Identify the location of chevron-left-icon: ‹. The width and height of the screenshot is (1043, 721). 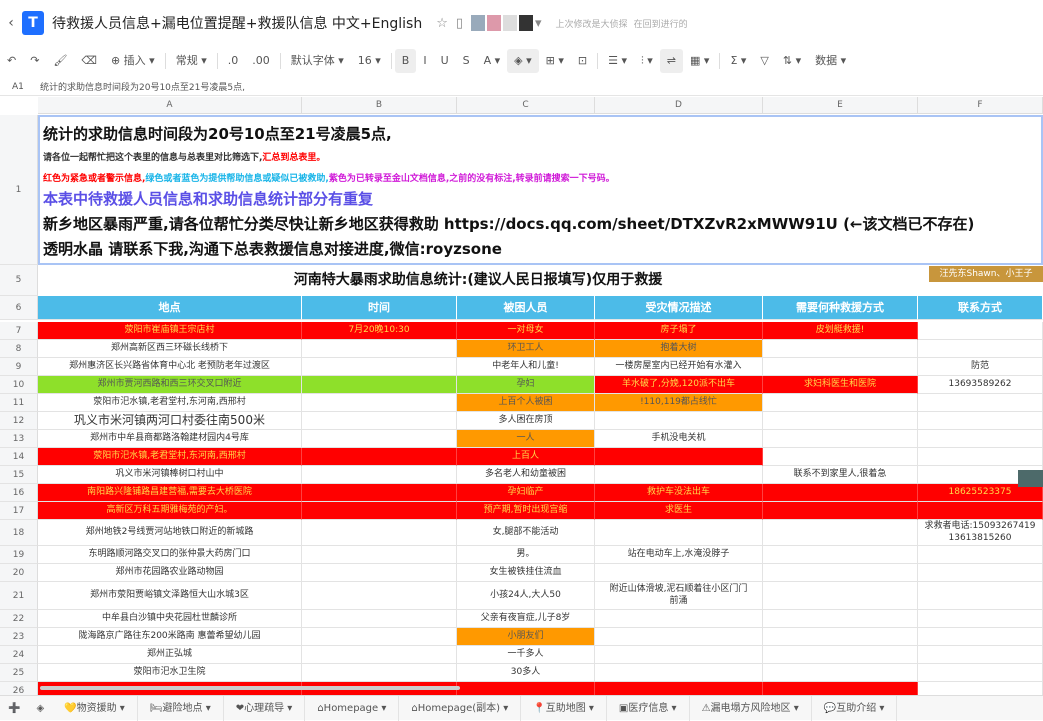
(11, 23).